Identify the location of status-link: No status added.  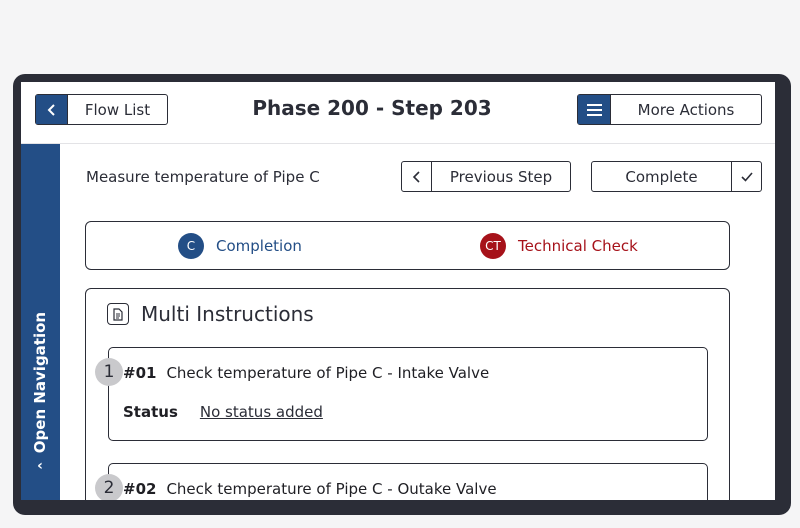
(261, 412).